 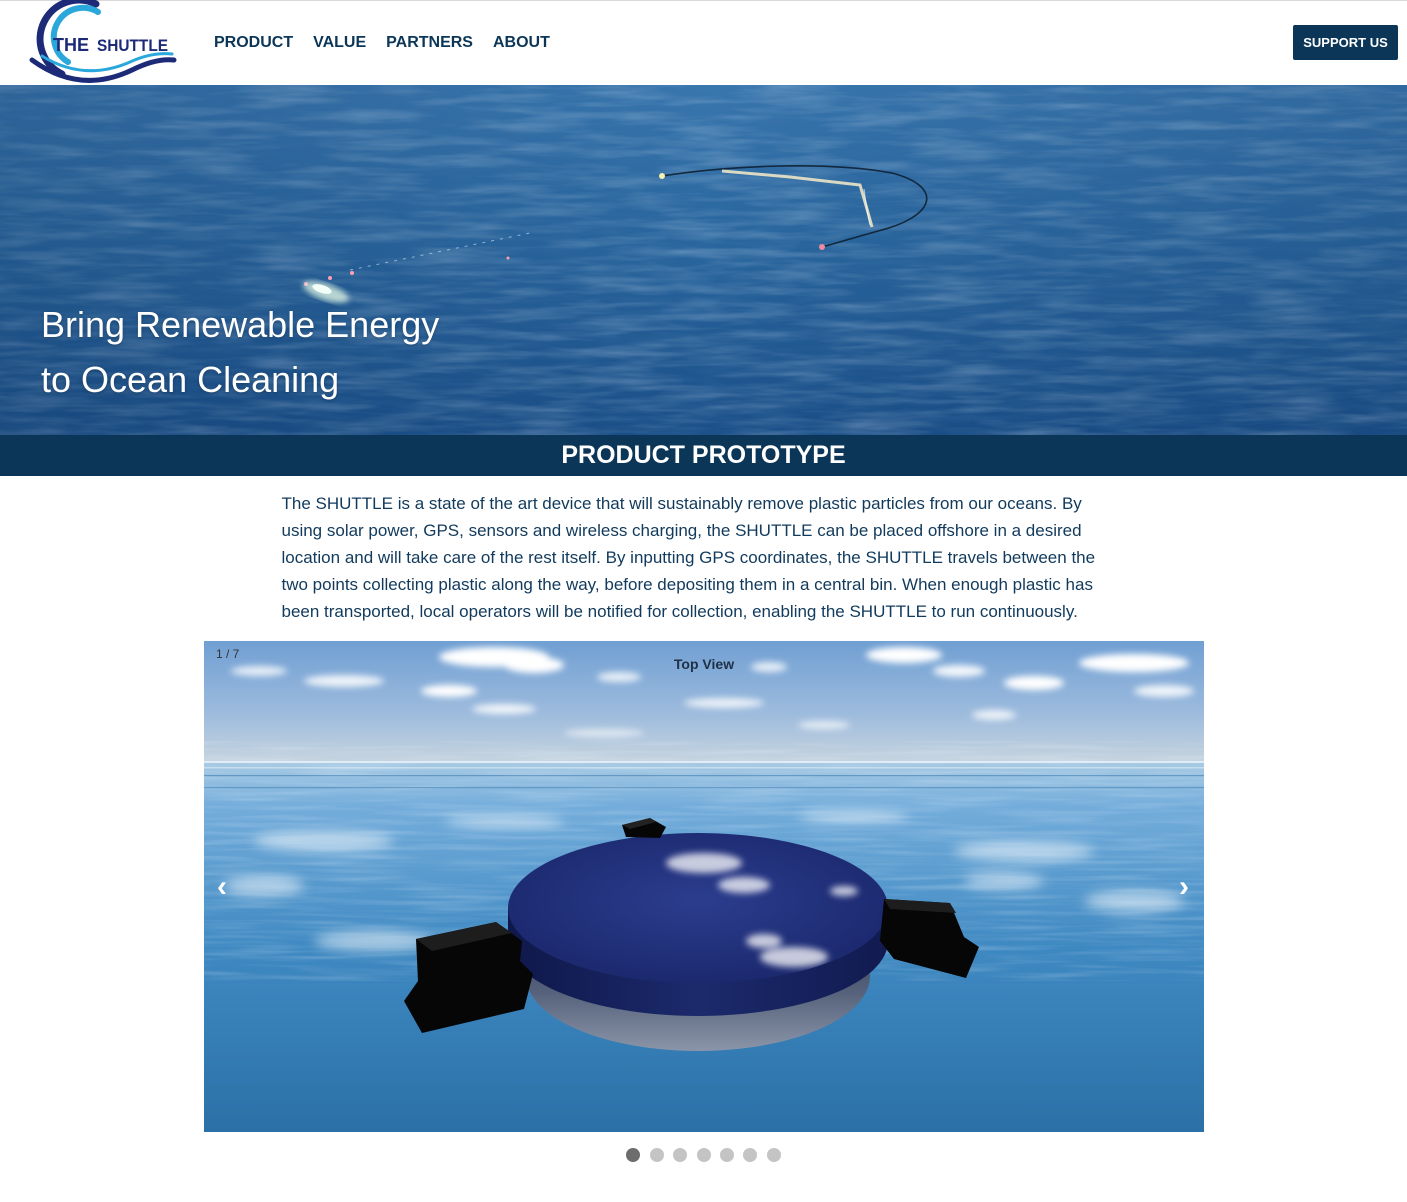 I want to click on nav-item-partners: PARTNERS, so click(x=429, y=43).